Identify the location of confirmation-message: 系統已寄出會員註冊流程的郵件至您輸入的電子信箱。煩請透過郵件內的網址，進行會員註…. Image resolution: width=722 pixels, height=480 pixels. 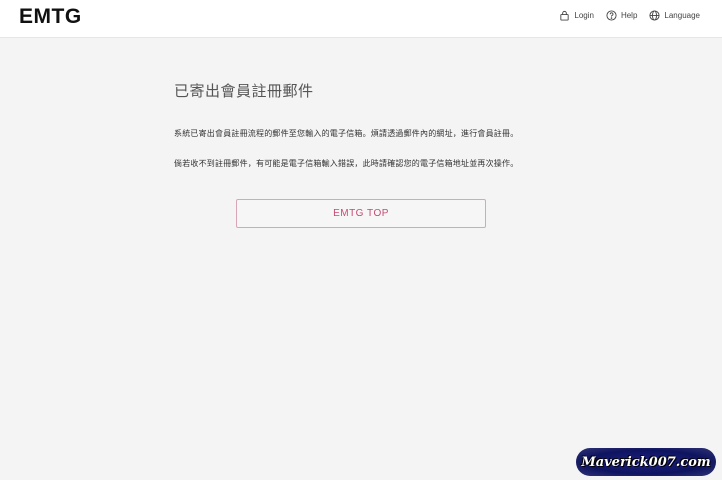
(346, 133).